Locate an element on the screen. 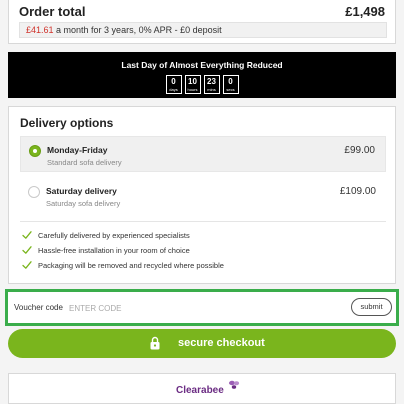 This screenshot has width=404, height=404. order-total-title: Order total is located at coordinates (52, 11).